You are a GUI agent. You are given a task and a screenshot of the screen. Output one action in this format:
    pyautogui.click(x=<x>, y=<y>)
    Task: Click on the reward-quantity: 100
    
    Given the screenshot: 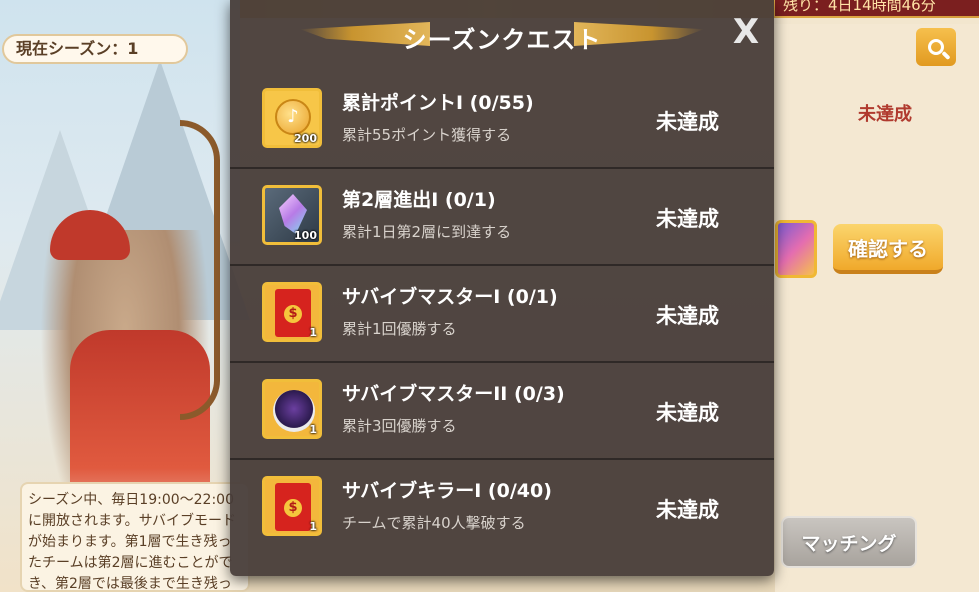 What is the action you would take?
    pyautogui.click(x=305, y=235)
    